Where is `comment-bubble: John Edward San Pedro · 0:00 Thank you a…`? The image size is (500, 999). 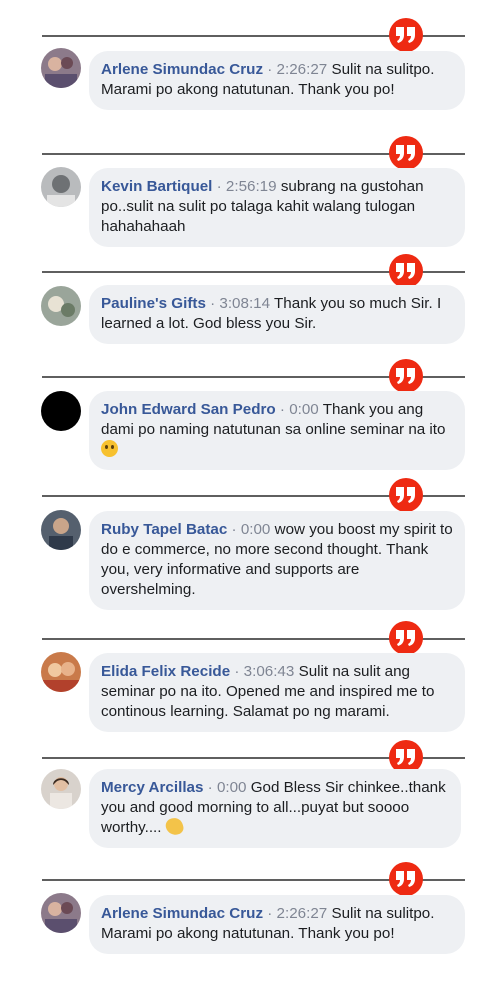 comment-bubble: John Edward San Pedro · 0:00 Thank you a… is located at coordinates (277, 430).